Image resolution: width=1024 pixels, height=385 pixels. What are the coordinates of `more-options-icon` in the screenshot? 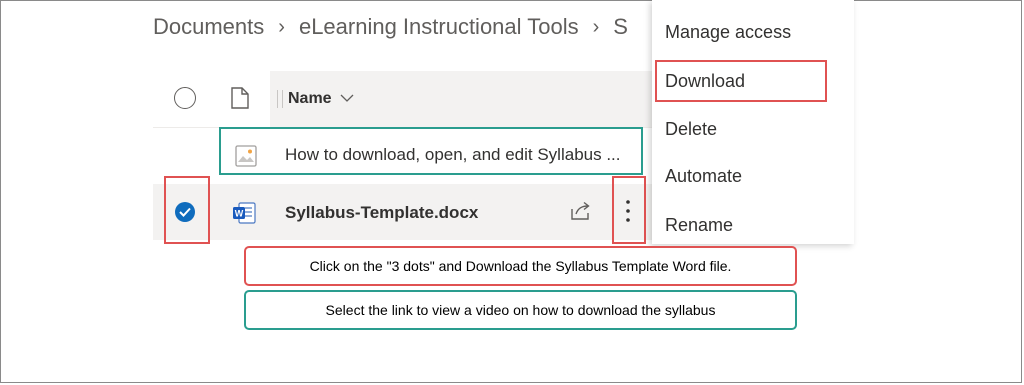 It's located at (628, 213).